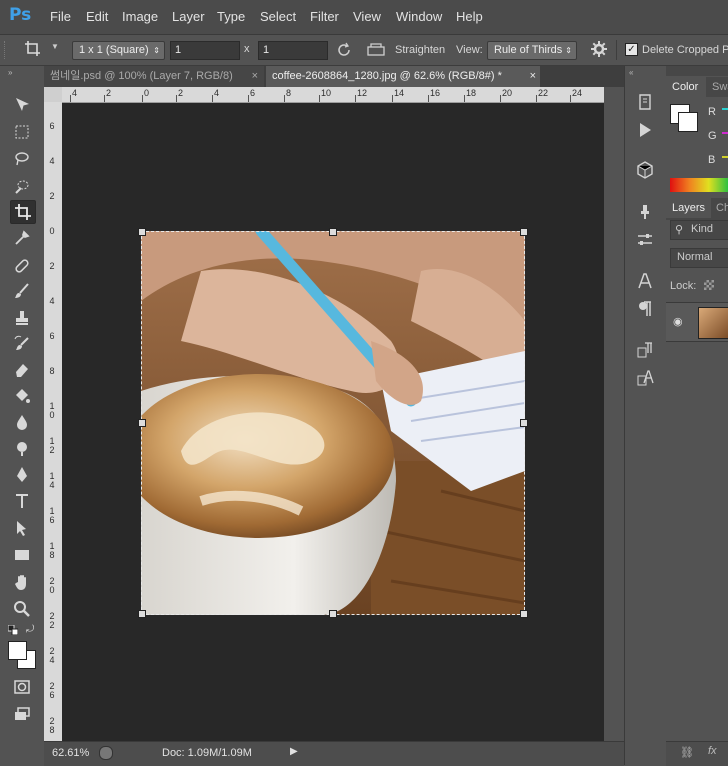 Image resolution: width=728 pixels, height=766 pixels. I want to click on status-menu-arrow-icon: ▶, so click(294, 751).